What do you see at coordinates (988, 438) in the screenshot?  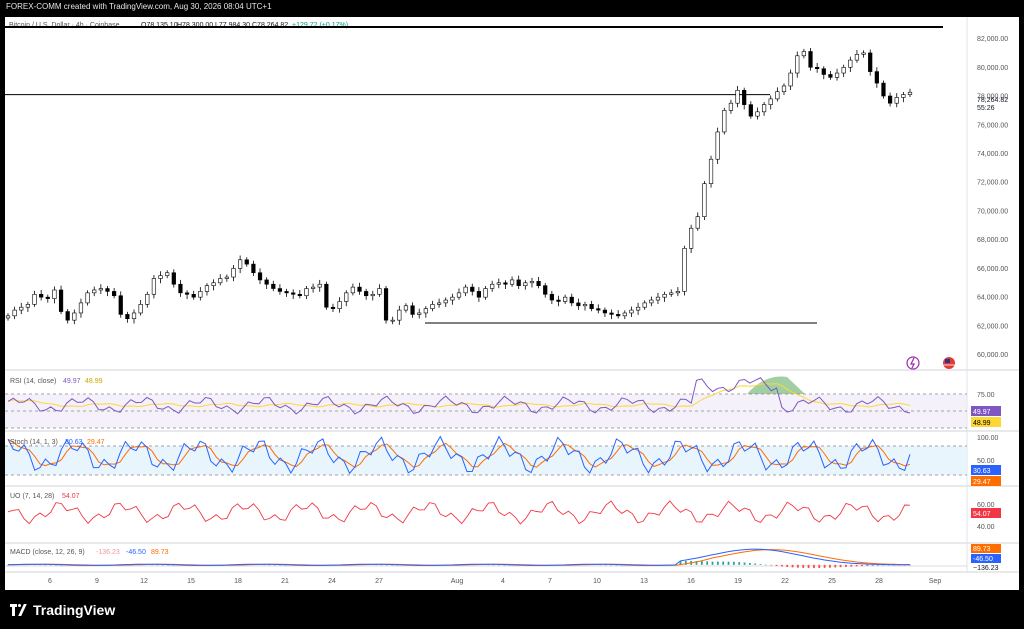 I see `stoch-tick-100: 100.00` at bounding box center [988, 438].